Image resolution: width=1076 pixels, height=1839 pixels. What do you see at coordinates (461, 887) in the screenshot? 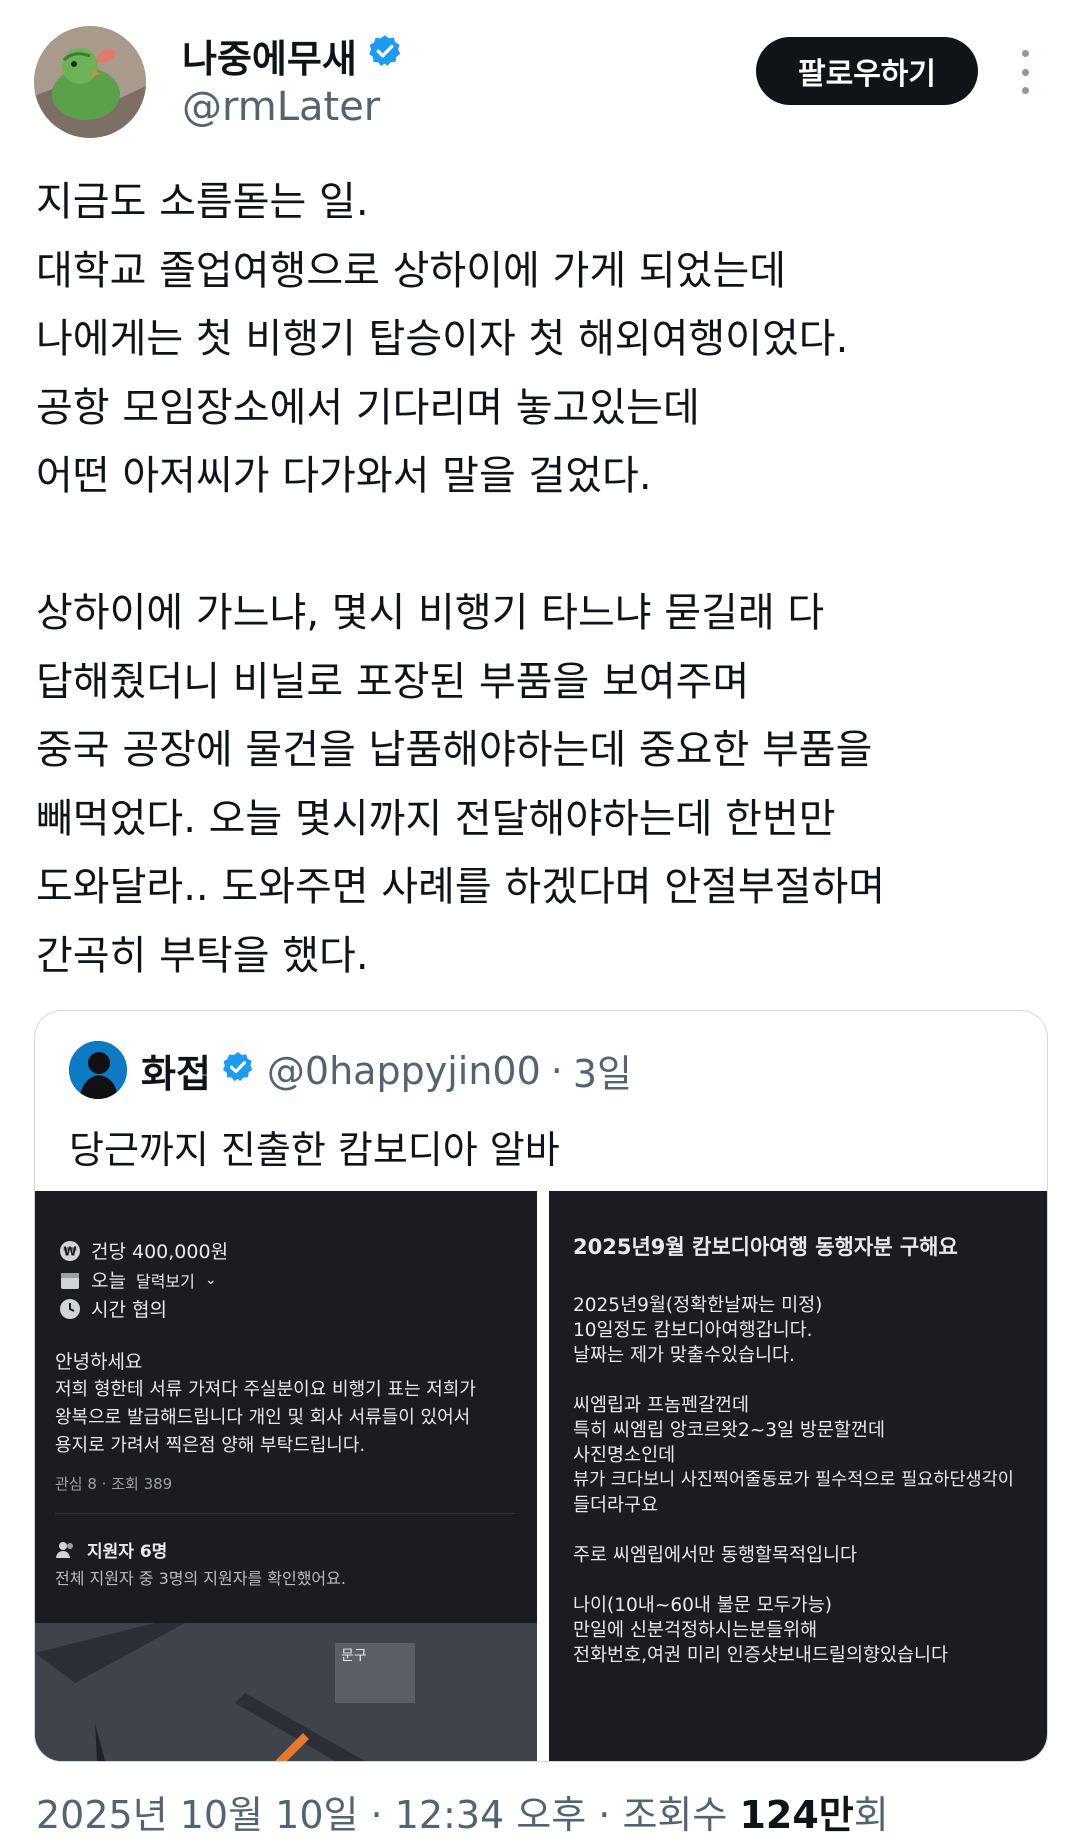
I see `tweet-line: 도와달라.. 도와주면 사례를 하겠다며 안절부절하며` at bounding box center [461, 887].